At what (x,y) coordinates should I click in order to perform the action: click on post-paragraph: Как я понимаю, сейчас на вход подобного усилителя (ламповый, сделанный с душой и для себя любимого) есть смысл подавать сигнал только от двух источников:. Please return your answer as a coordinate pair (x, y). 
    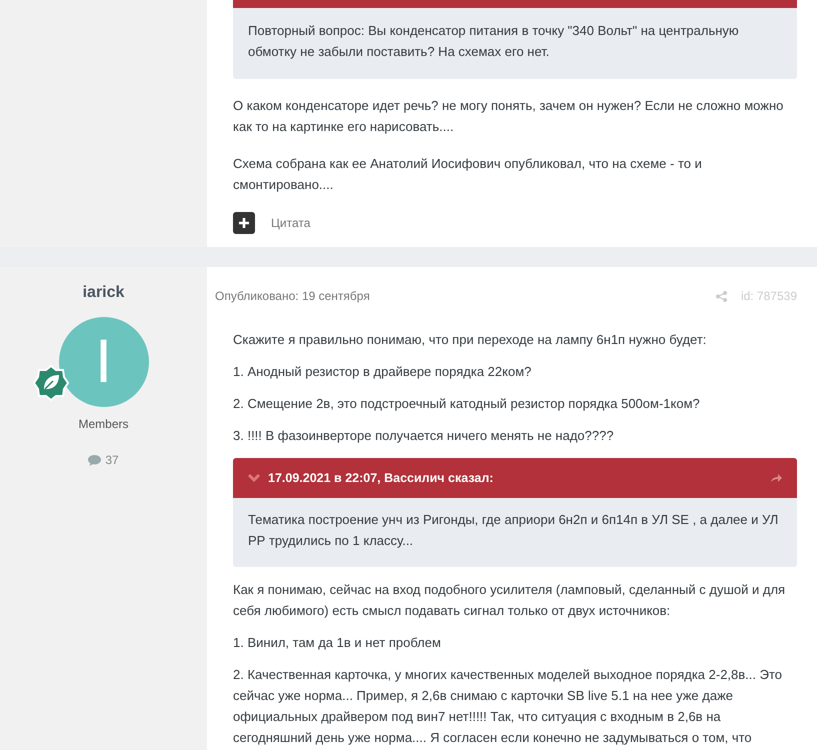
    Looking at the image, I should click on (509, 600).